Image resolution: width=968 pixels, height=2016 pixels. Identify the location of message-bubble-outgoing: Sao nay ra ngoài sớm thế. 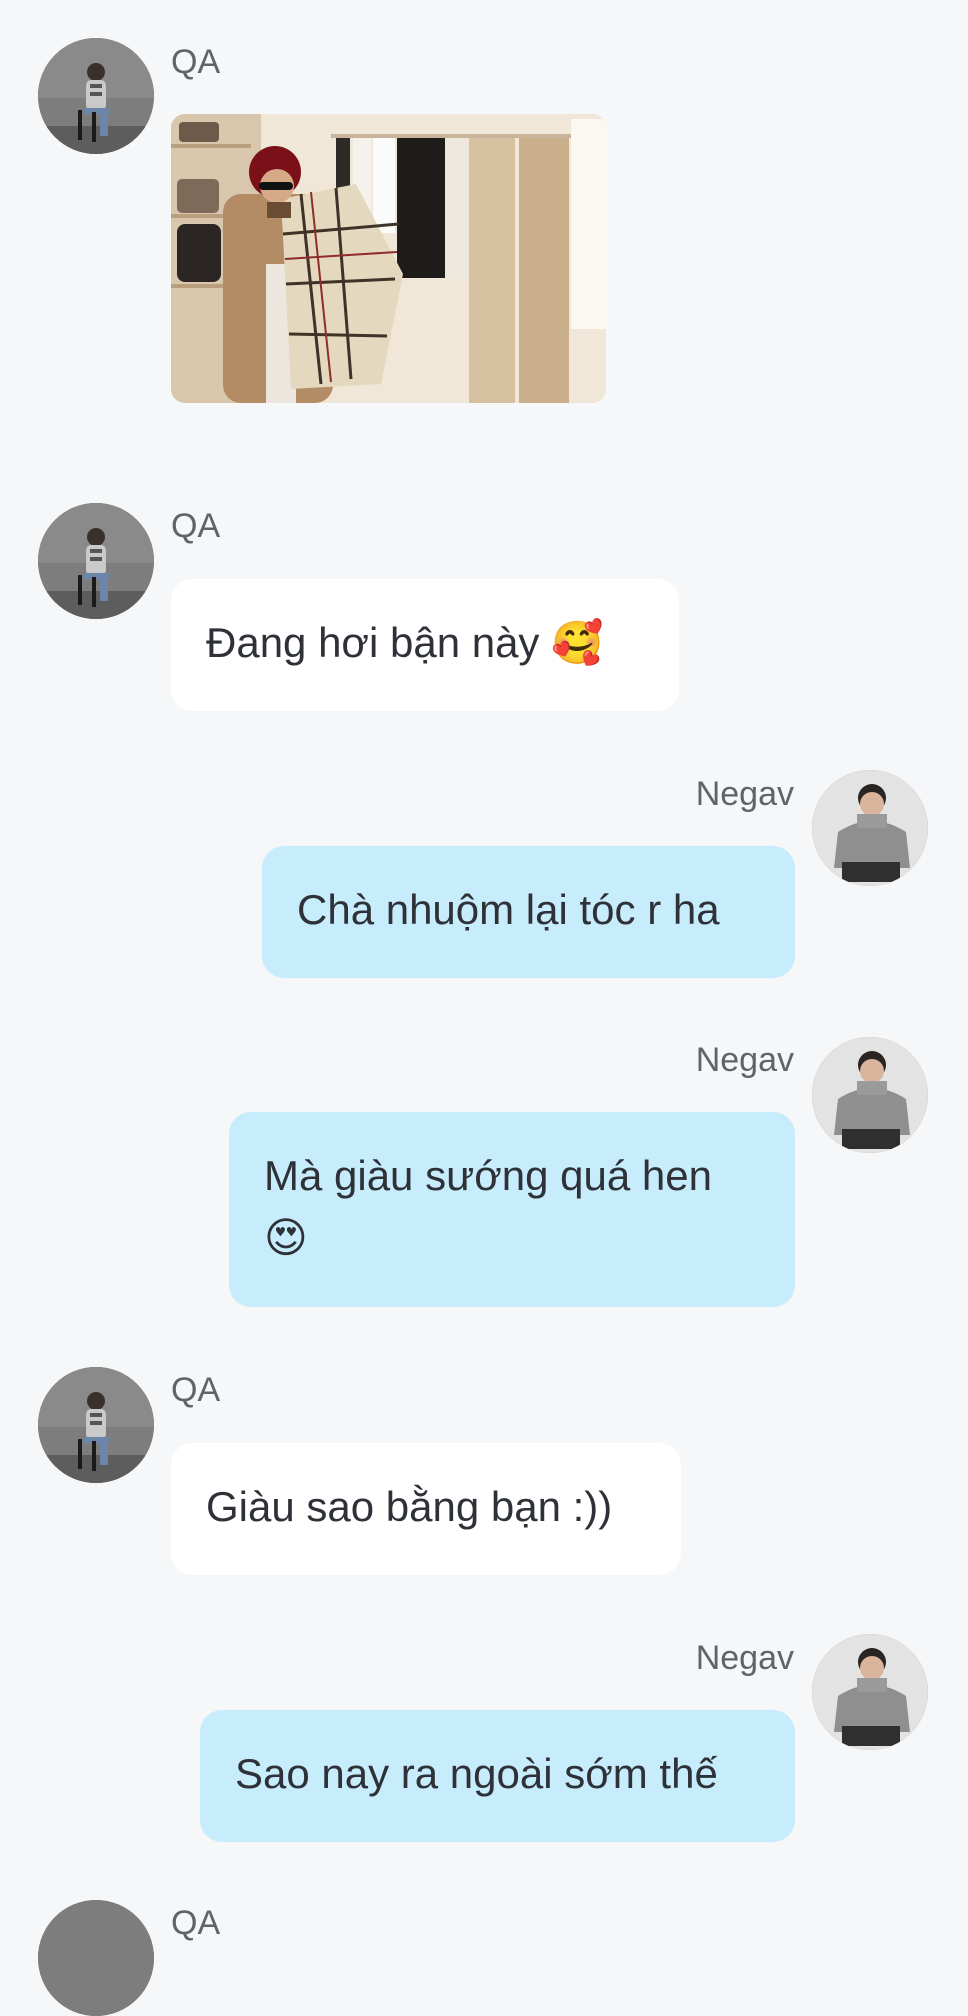
(497, 1776).